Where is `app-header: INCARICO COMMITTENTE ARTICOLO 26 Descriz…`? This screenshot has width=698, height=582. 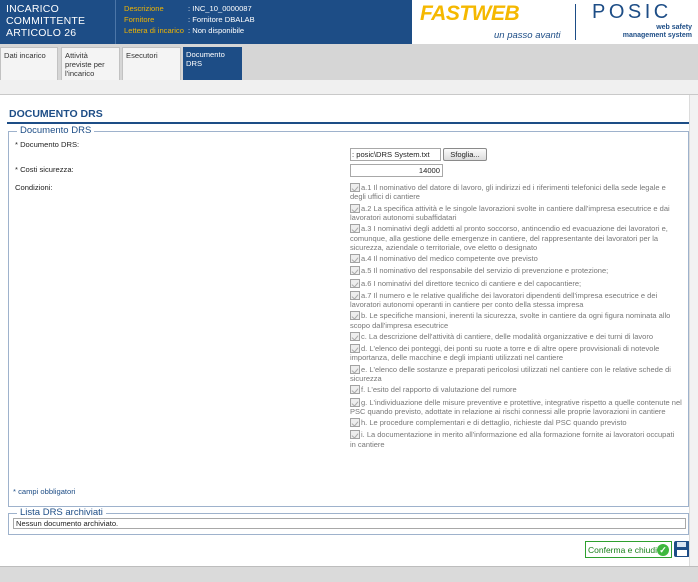 app-header: INCARICO COMMITTENTE ARTICOLO 26 Descriz… is located at coordinates (349, 22).